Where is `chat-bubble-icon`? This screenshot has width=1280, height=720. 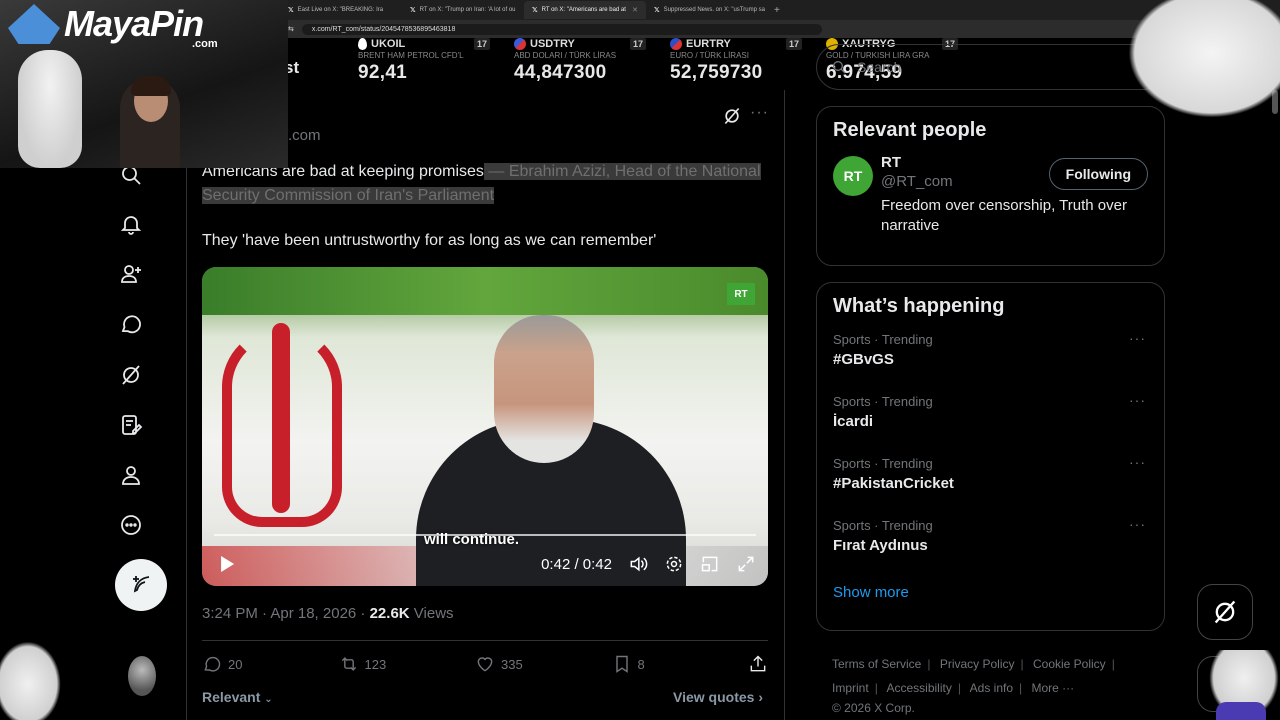
chat-bubble-icon is located at coordinates (131, 324).